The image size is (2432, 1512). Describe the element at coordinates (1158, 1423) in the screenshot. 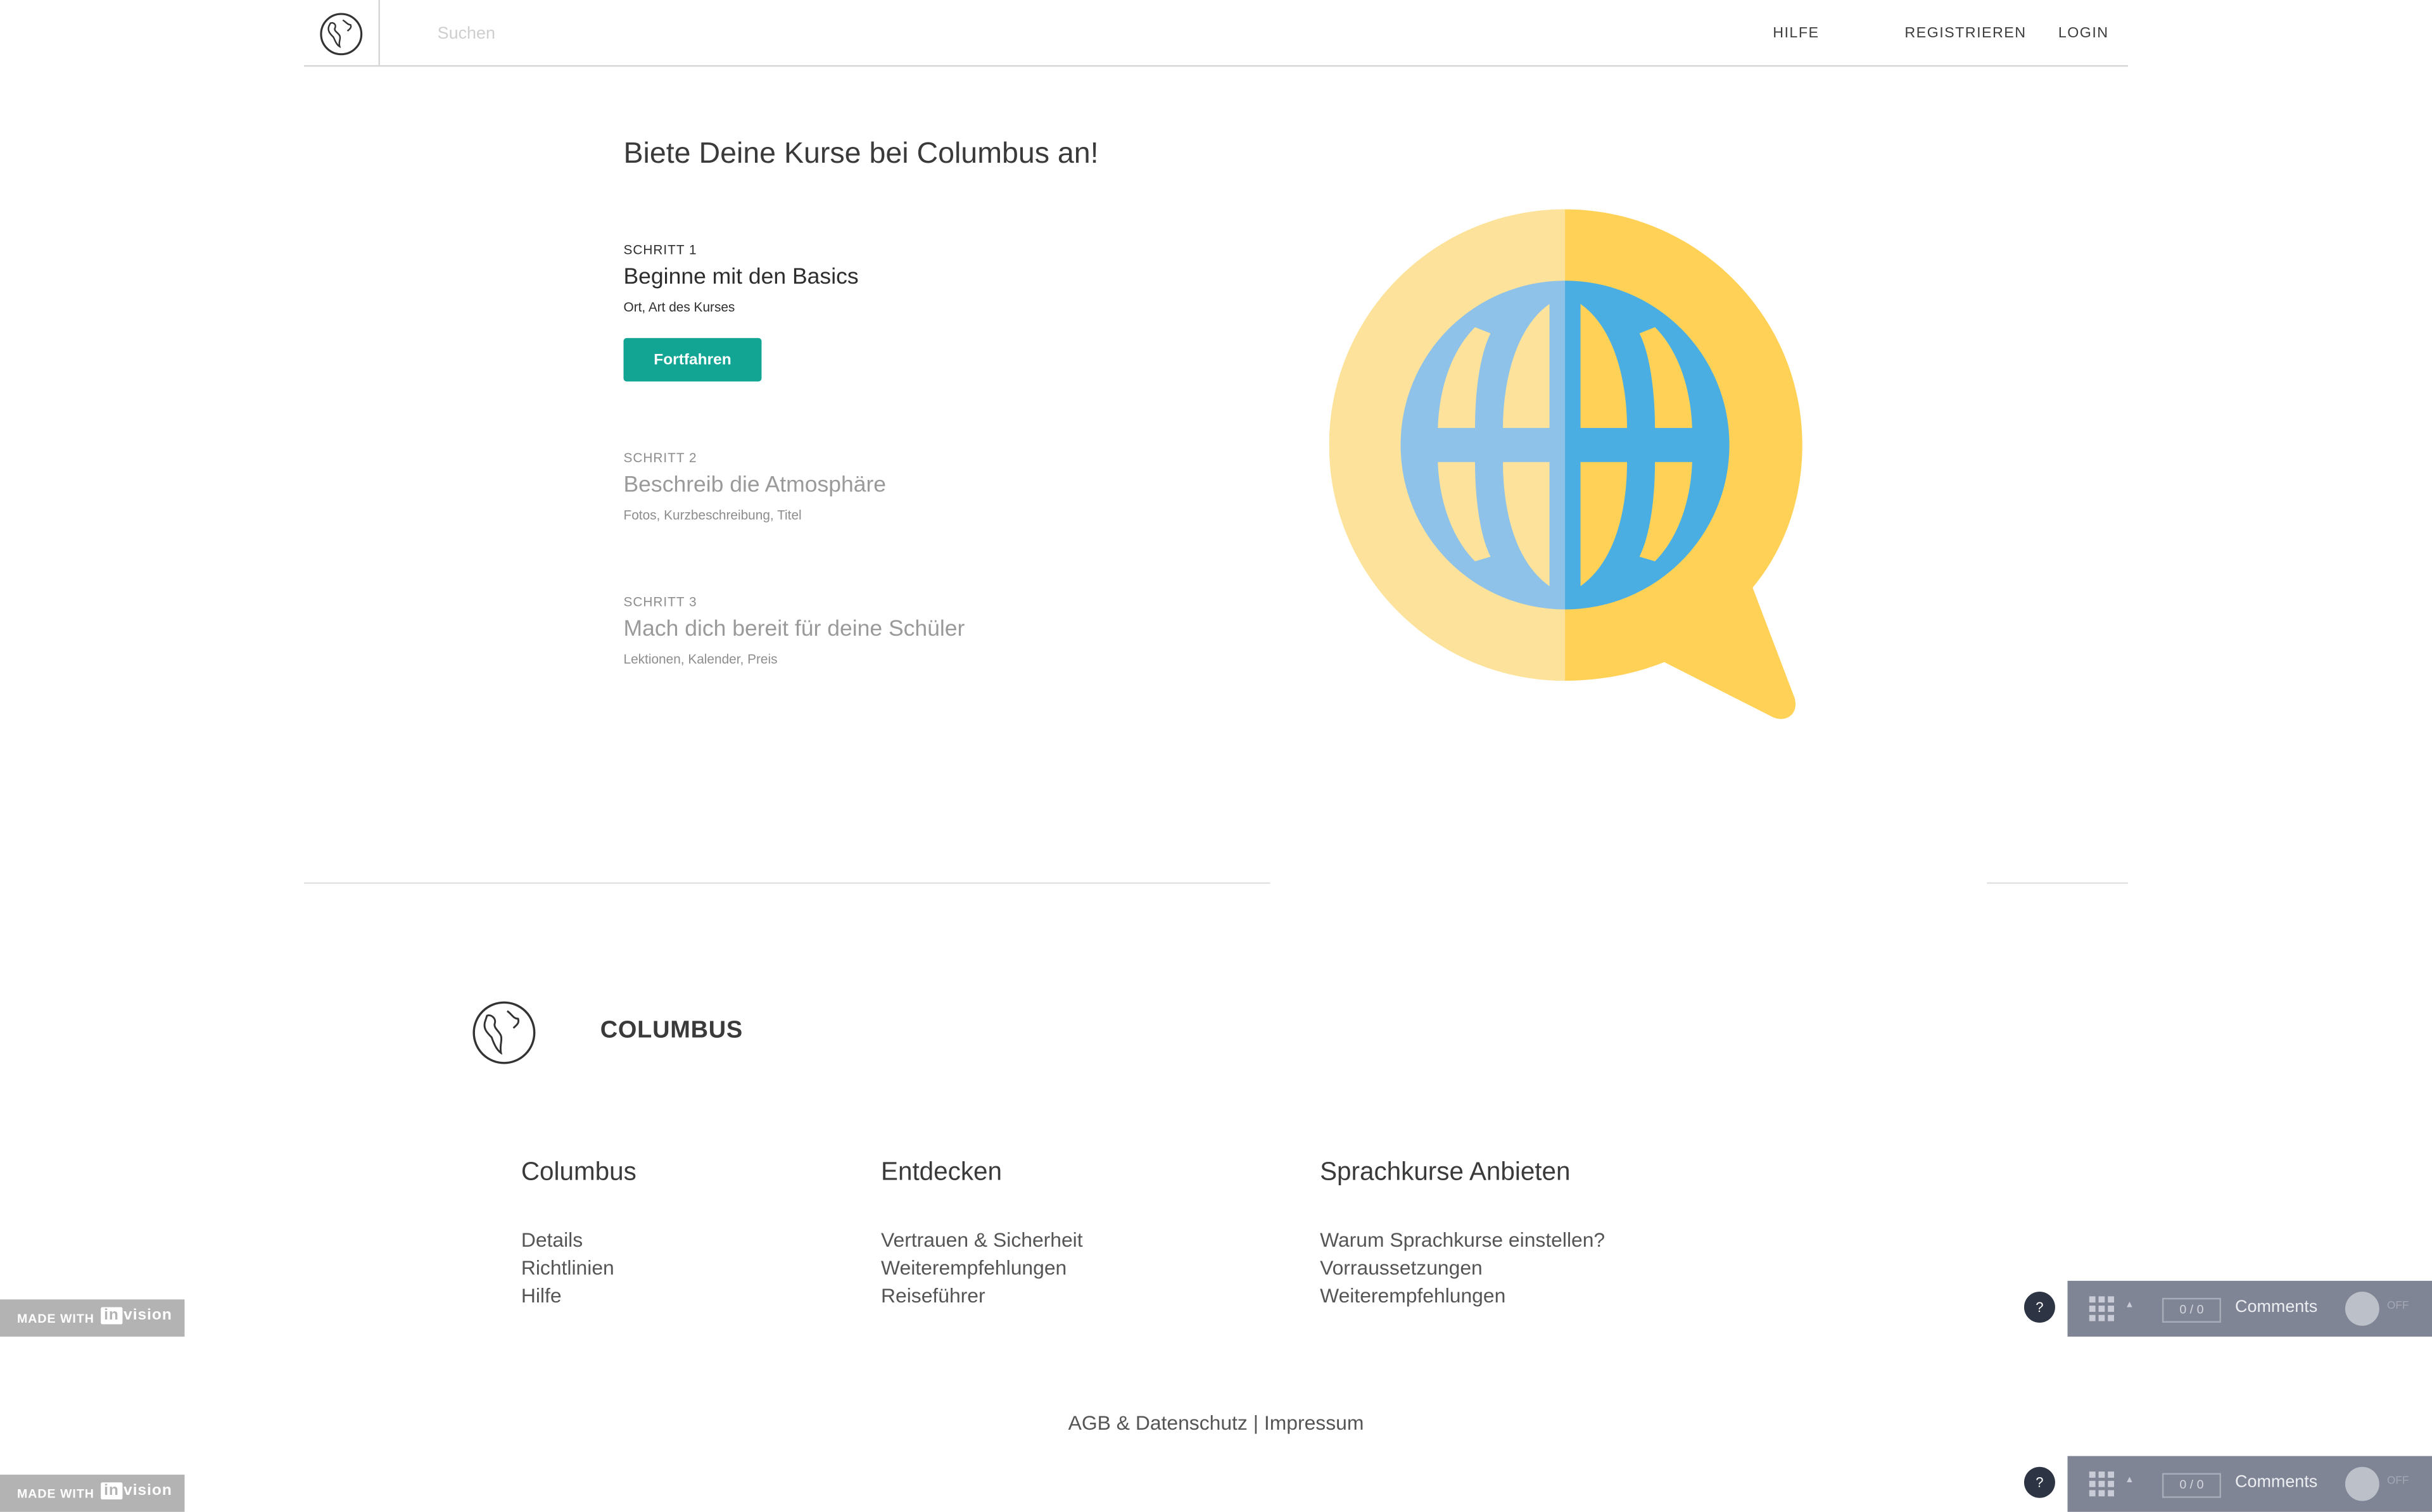

I see `agb-link: AGB & Datenschutz` at that location.